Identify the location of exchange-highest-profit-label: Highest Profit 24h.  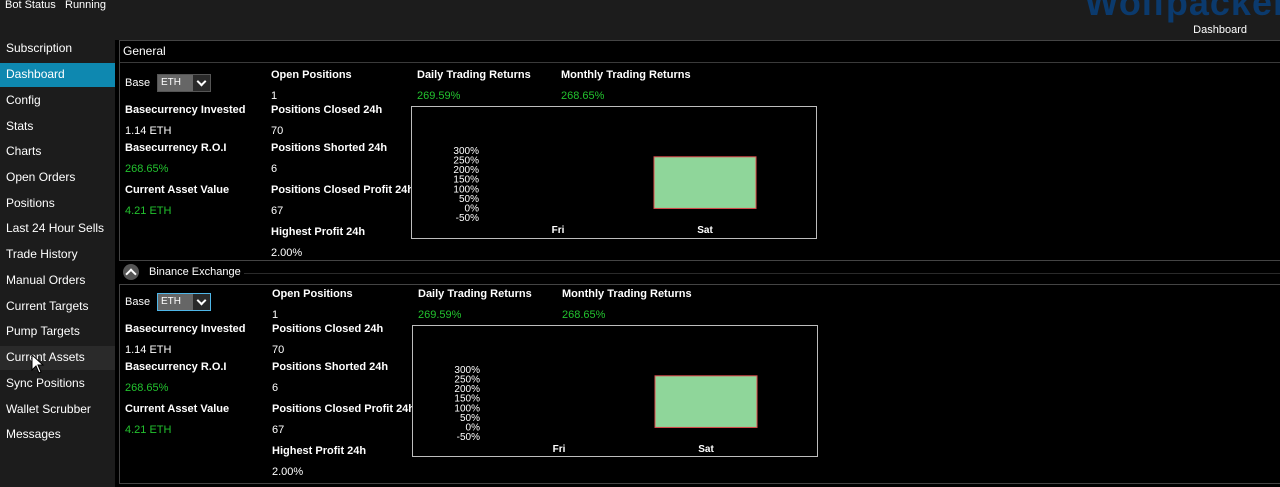
(319, 451).